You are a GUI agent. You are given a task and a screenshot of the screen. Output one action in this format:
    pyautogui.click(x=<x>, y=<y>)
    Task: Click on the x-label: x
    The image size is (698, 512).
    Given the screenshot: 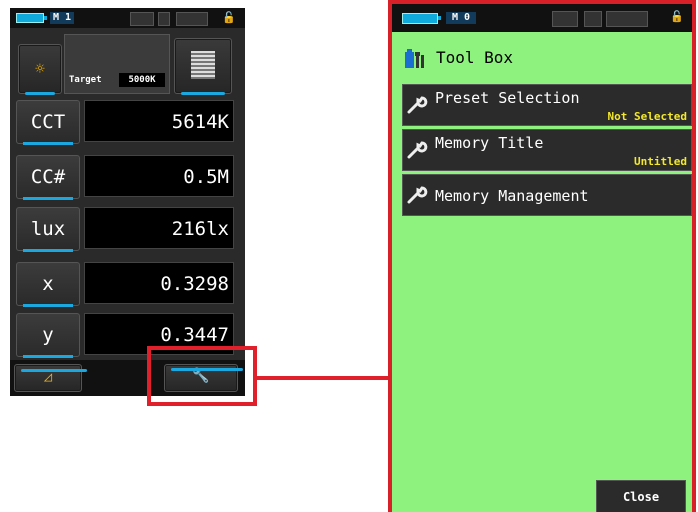 What is the action you would take?
    pyautogui.click(x=48, y=284)
    